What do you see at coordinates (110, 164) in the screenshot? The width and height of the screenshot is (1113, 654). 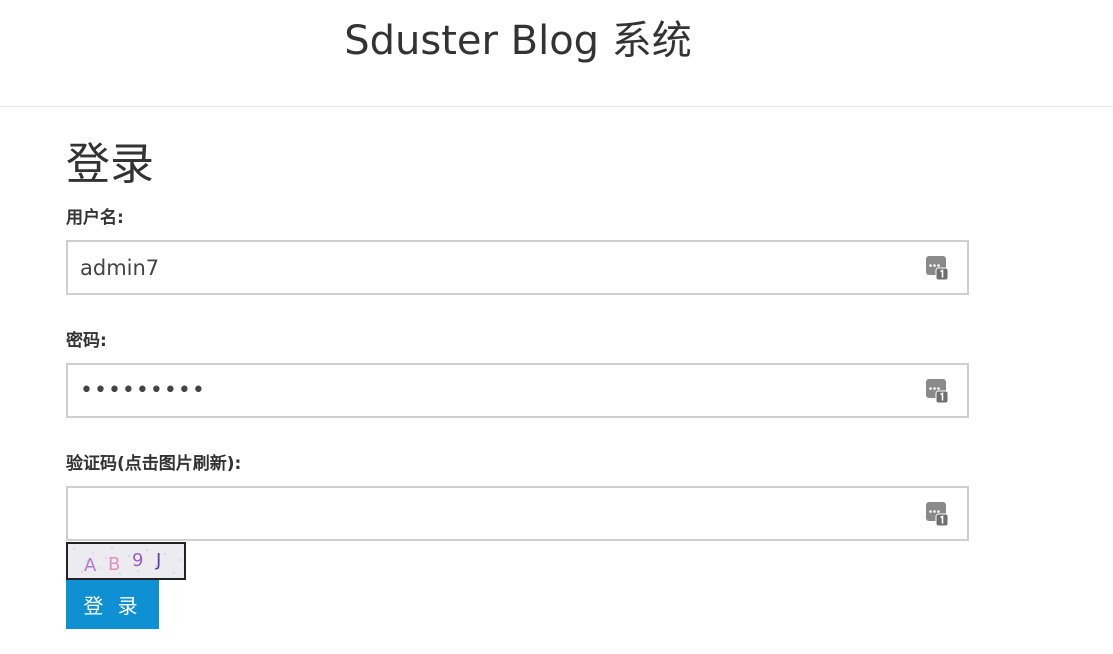 I see `page-heading: 登录` at bounding box center [110, 164].